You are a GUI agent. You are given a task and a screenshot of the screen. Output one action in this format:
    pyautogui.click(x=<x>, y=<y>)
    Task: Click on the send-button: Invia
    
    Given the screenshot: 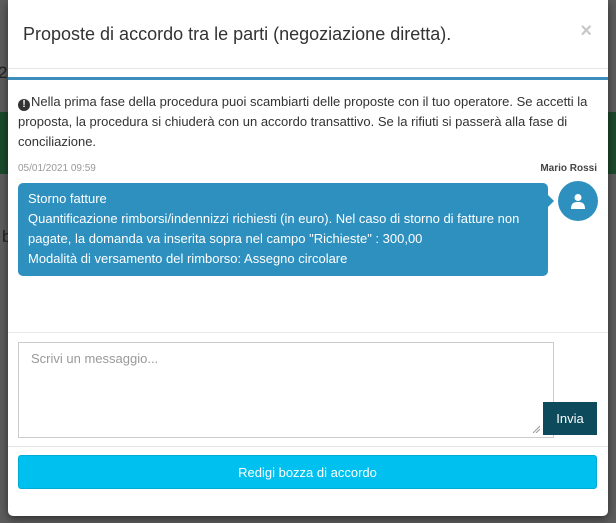 What is the action you would take?
    pyautogui.click(x=570, y=418)
    